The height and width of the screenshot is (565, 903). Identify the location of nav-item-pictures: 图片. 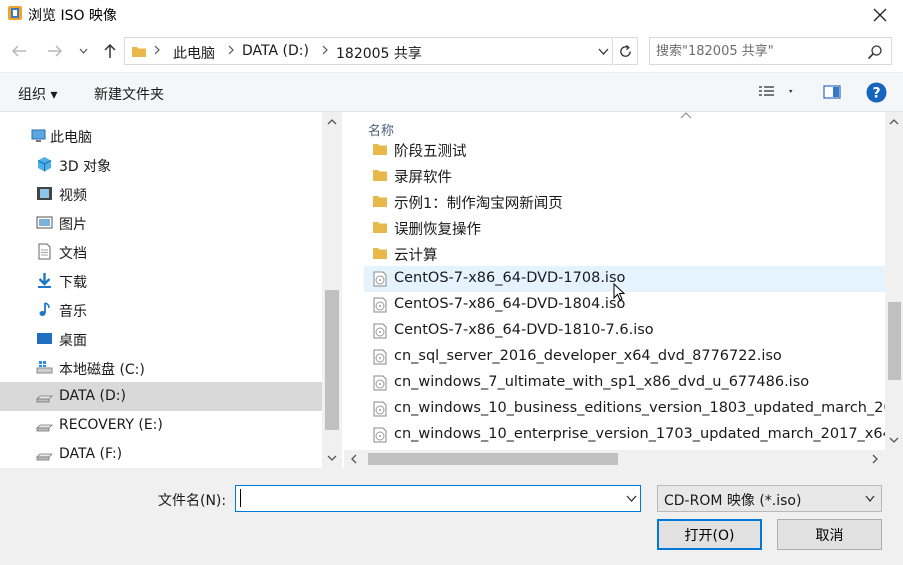
(161, 222).